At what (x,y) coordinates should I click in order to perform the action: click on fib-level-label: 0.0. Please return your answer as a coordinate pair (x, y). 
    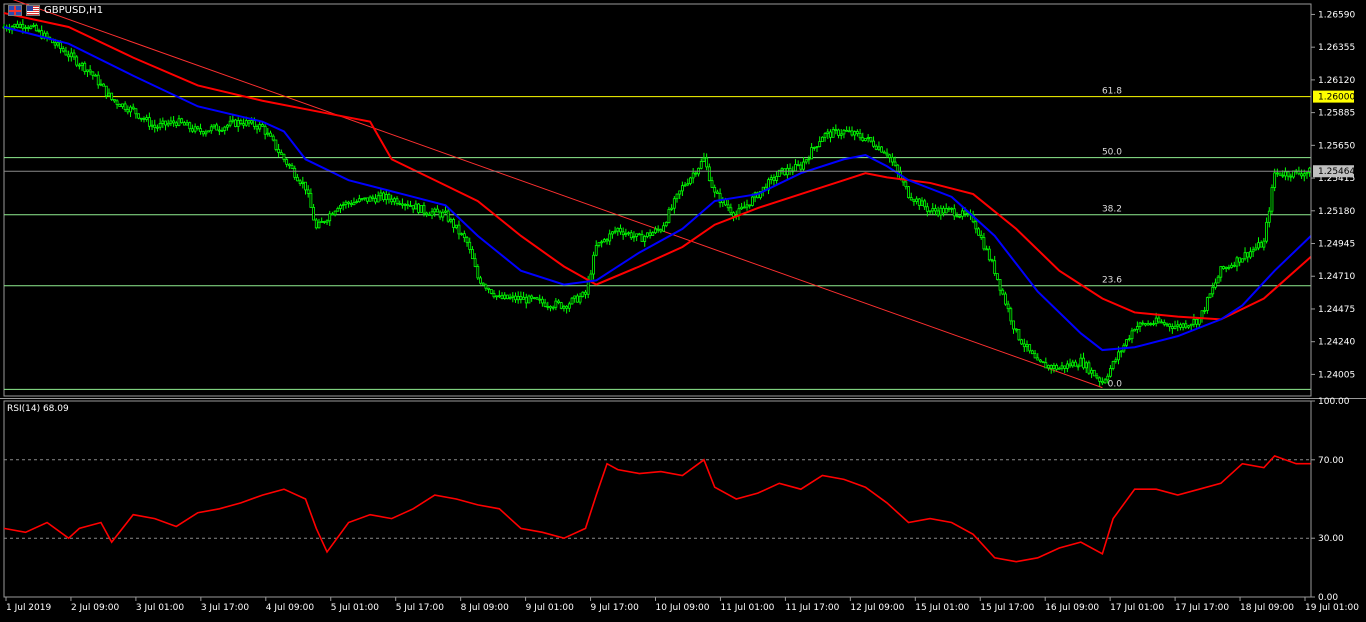
    Looking at the image, I should click on (1115, 384).